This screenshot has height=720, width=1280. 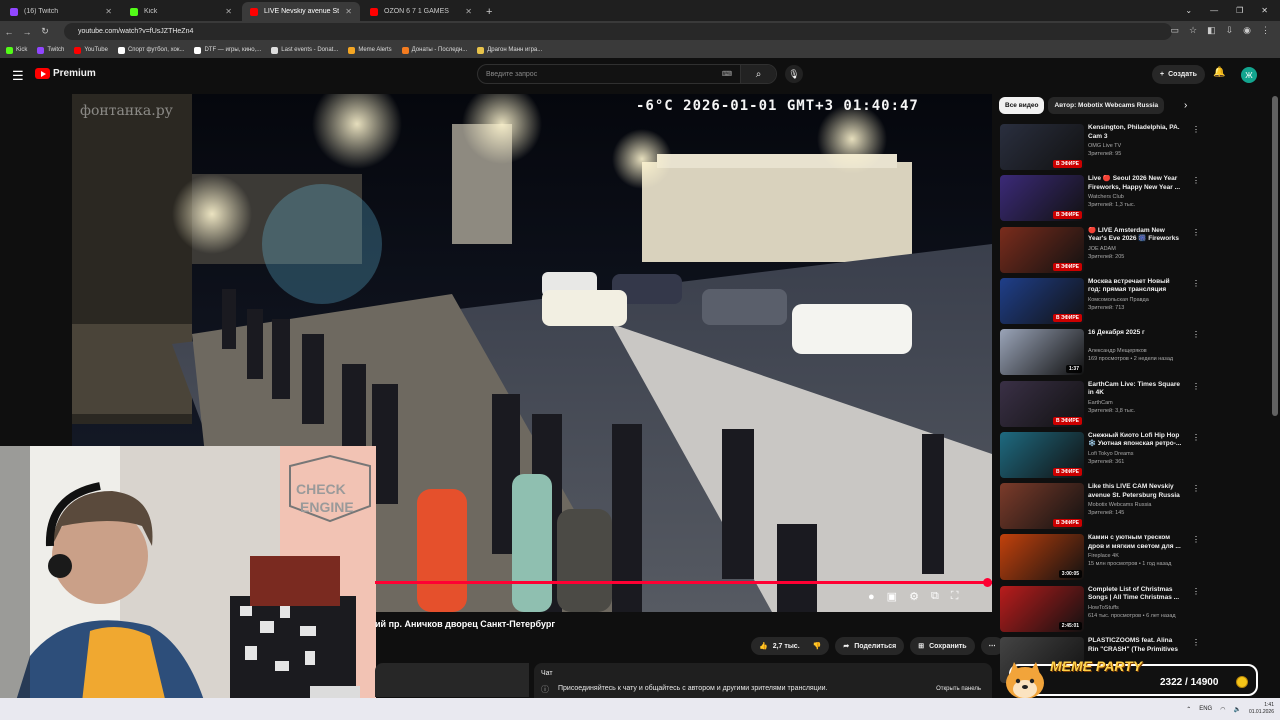 What do you see at coordinates (958, 689) in the screenshot?
I see `open-chat-button: Открыть панель` at bounding box center [958, 689].